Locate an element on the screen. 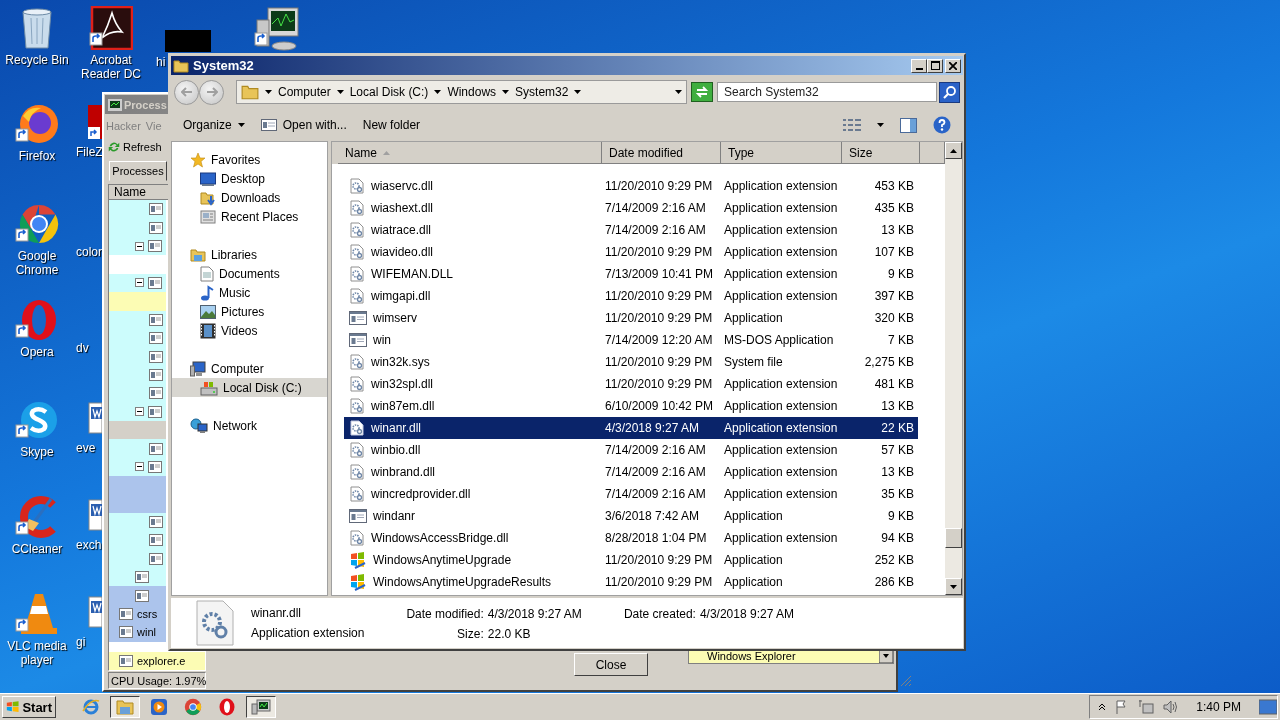 This screenshot has height=720, width=1280. column-header: Size is located at coordinates (881, 153).